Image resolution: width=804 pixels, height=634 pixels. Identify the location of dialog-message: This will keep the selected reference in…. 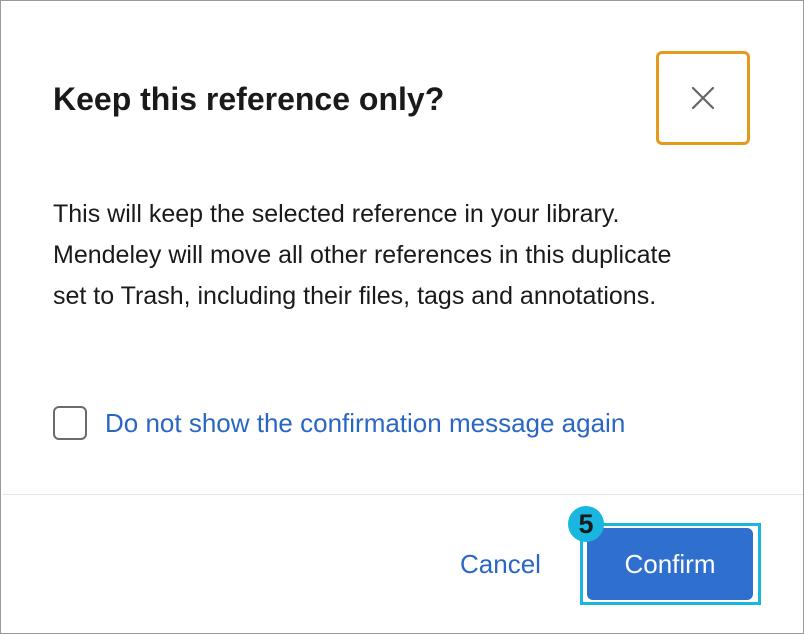
(362, 255).